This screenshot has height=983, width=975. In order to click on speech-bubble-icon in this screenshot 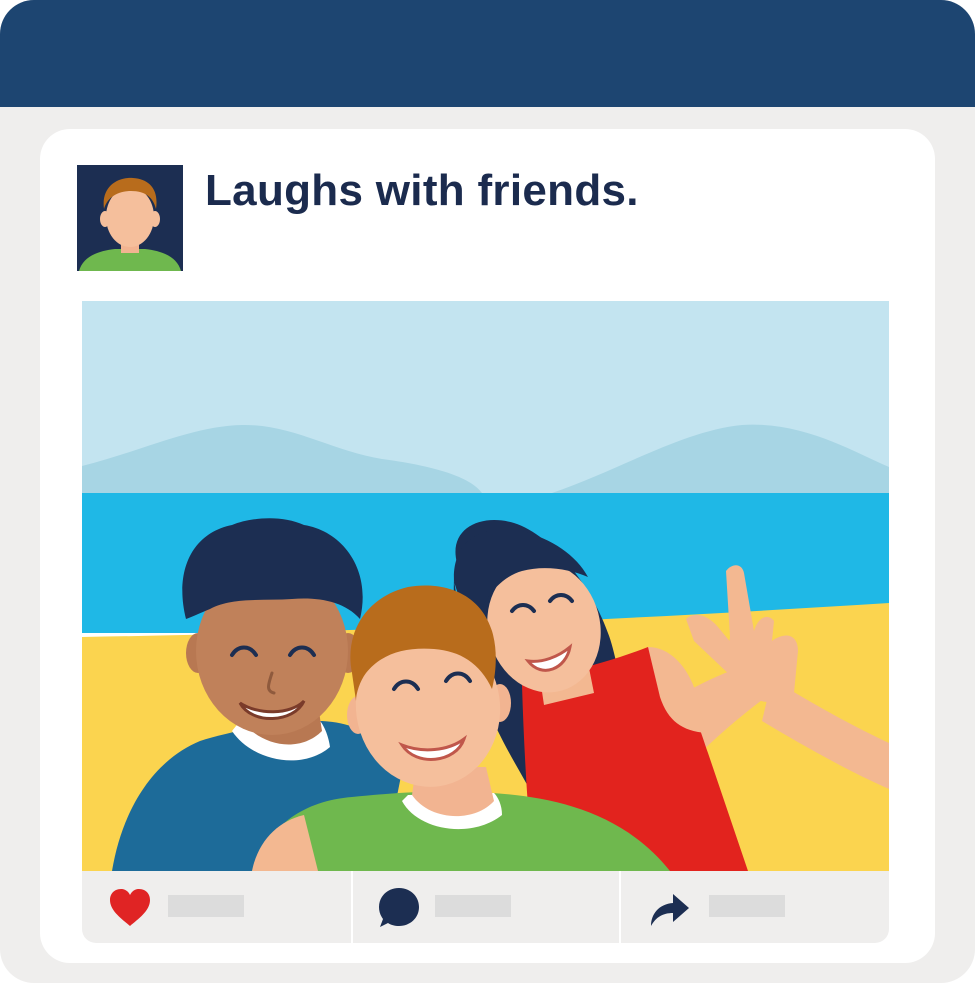, I will do `click(399, 907)`.